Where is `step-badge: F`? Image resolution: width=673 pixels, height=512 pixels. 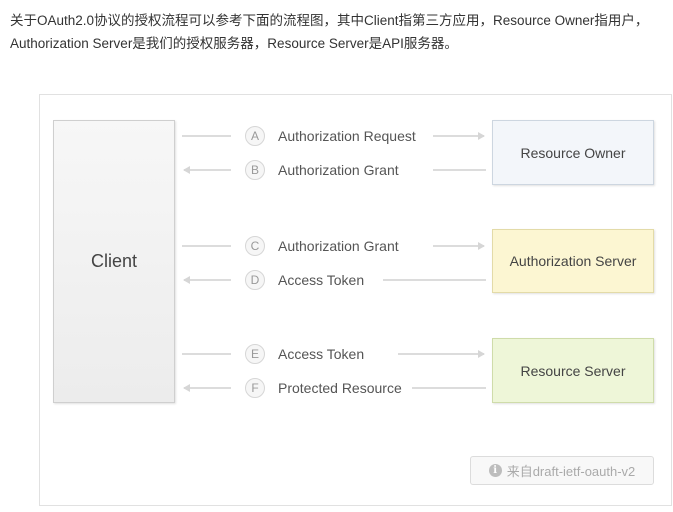 step-badge: F is located at coordinates (255, 388).